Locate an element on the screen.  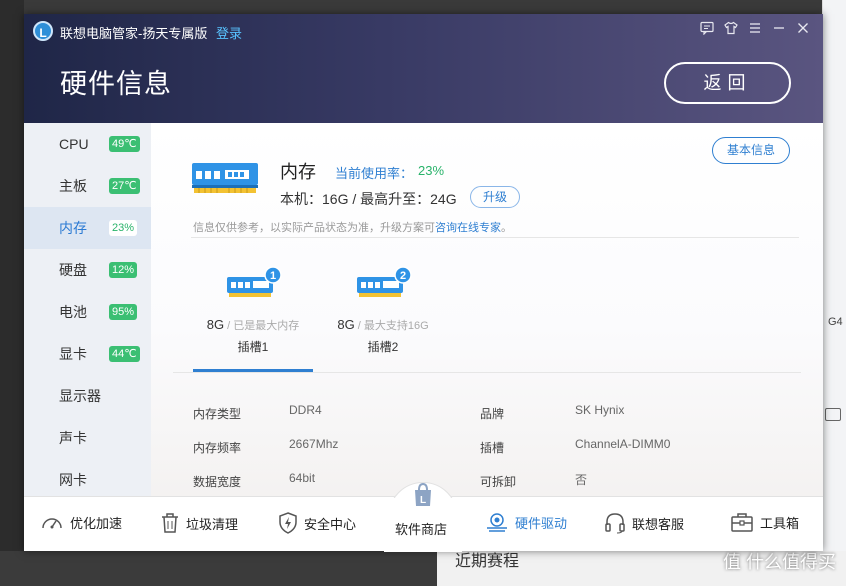
app-title: 联想电脑管家-扬天专属版 is located at coordinates (134, 33).